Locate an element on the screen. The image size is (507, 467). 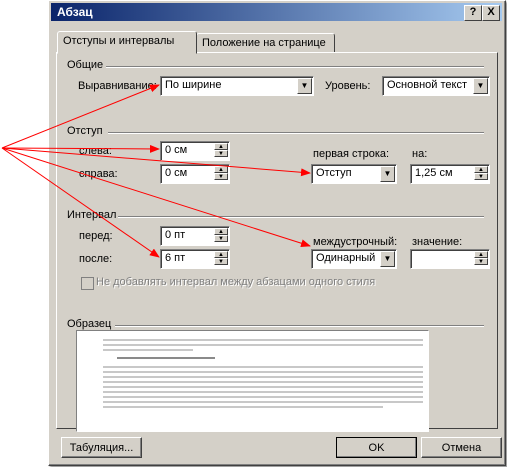
arrow-to-indent-left is located at coordinates (80, 148).